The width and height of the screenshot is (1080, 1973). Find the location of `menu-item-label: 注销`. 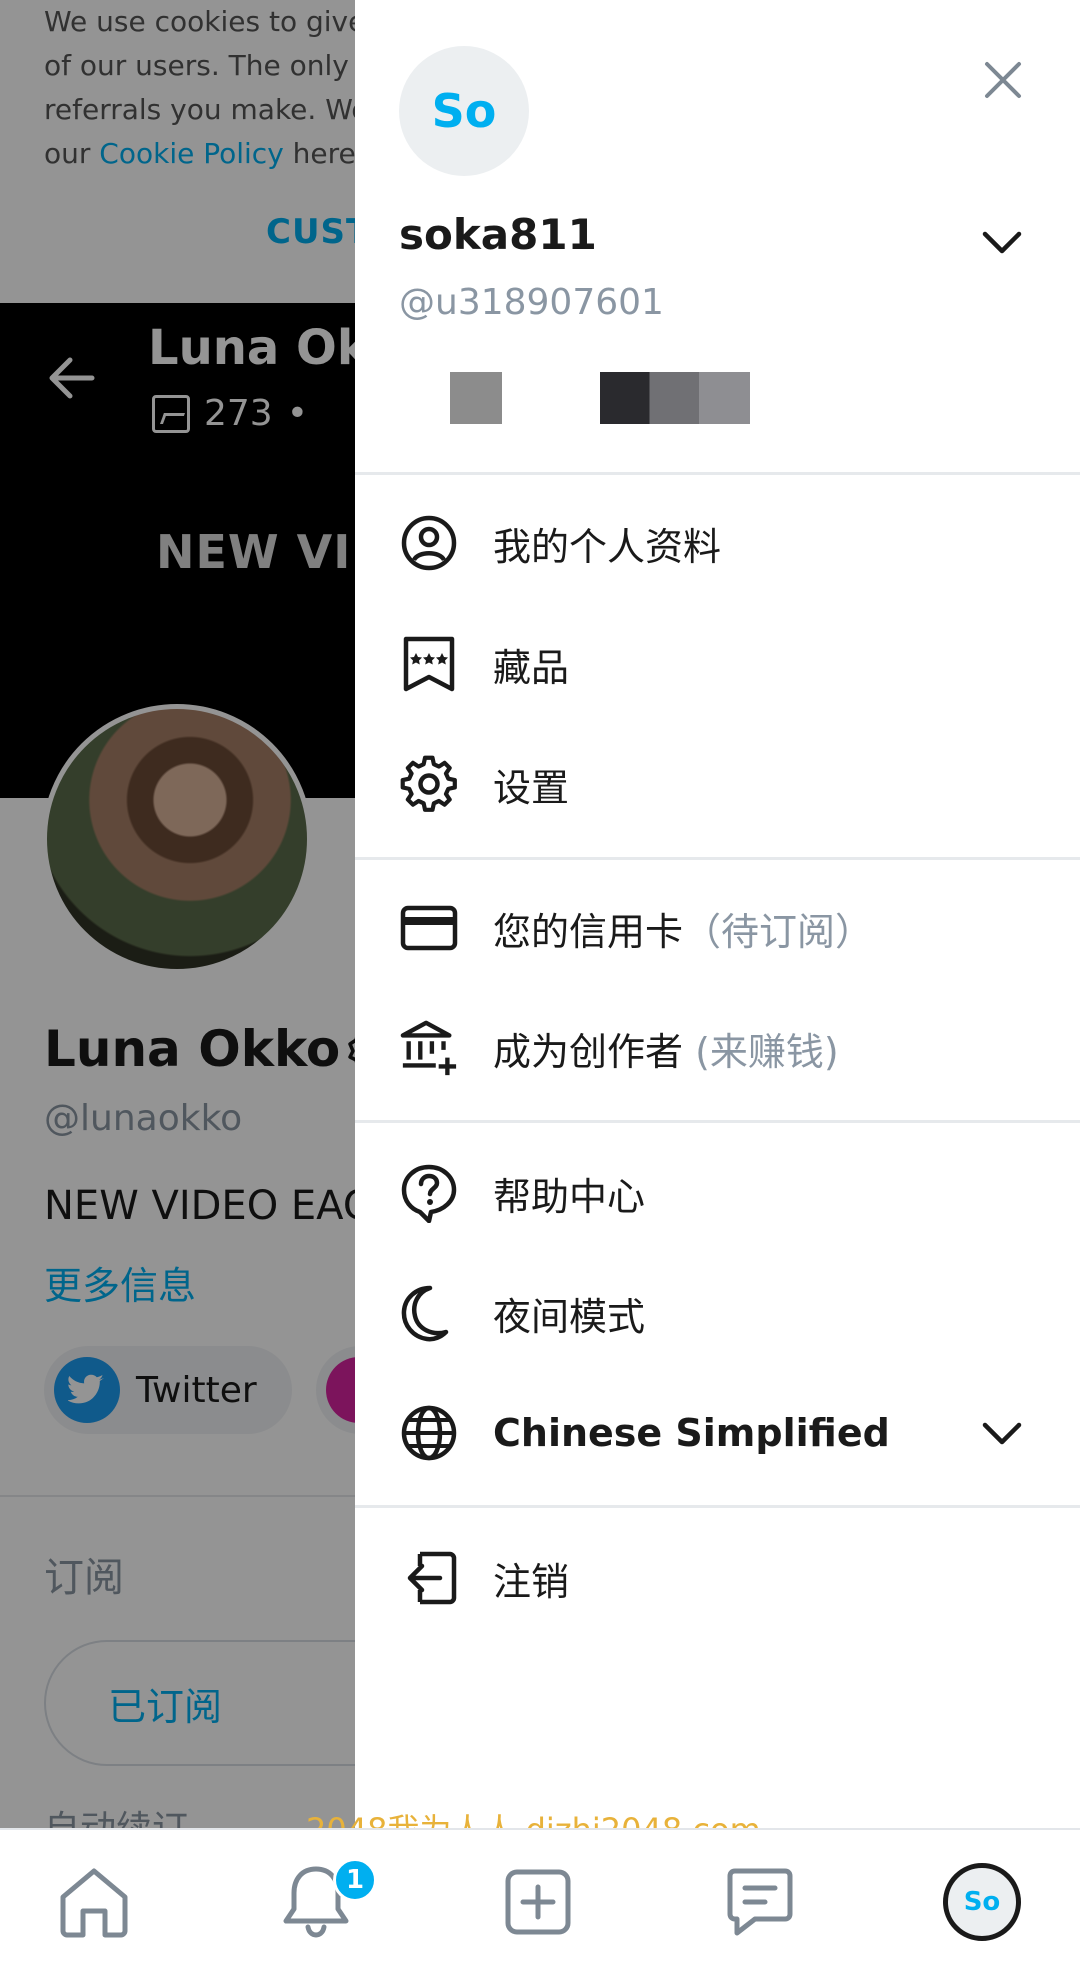

menu-item-label: 注销 is located at coordinates (531, 1581).